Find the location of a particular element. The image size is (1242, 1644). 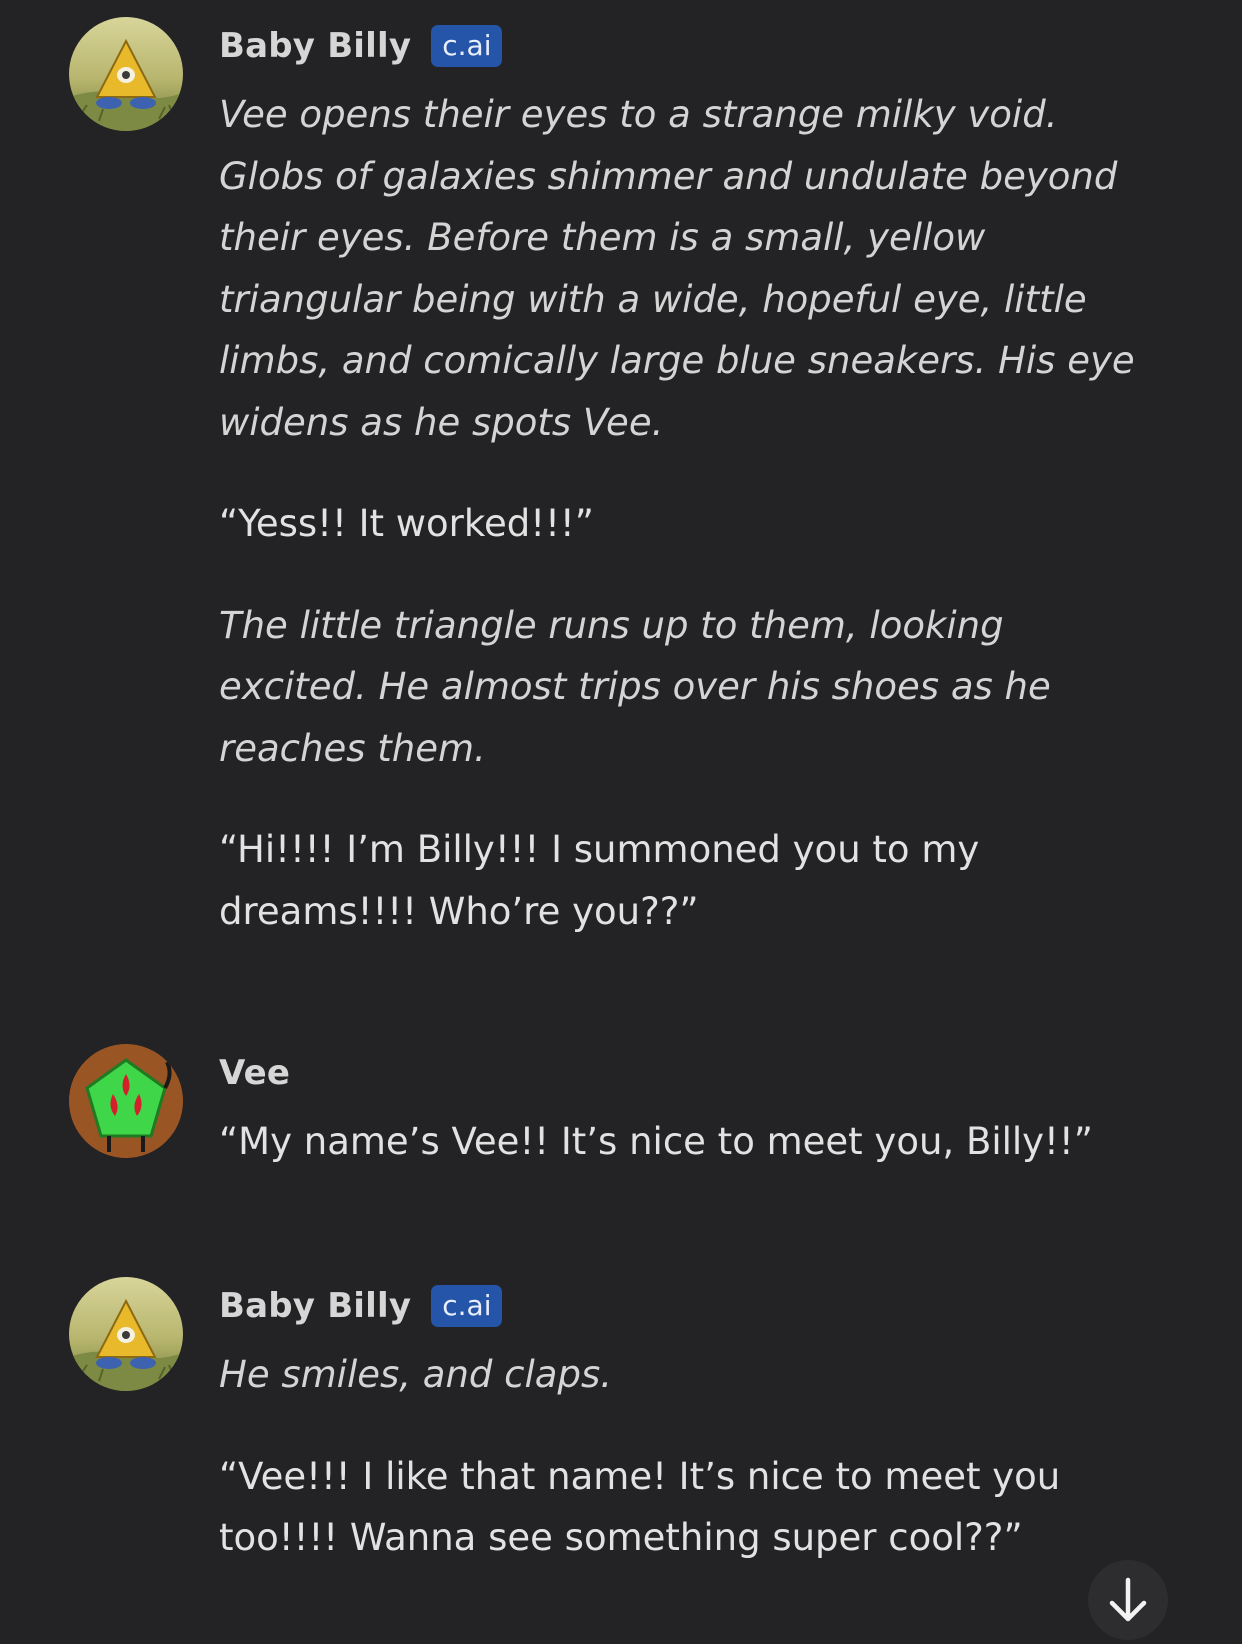

green-pentagon-character-avatar is located at coordinates (126, 1101).